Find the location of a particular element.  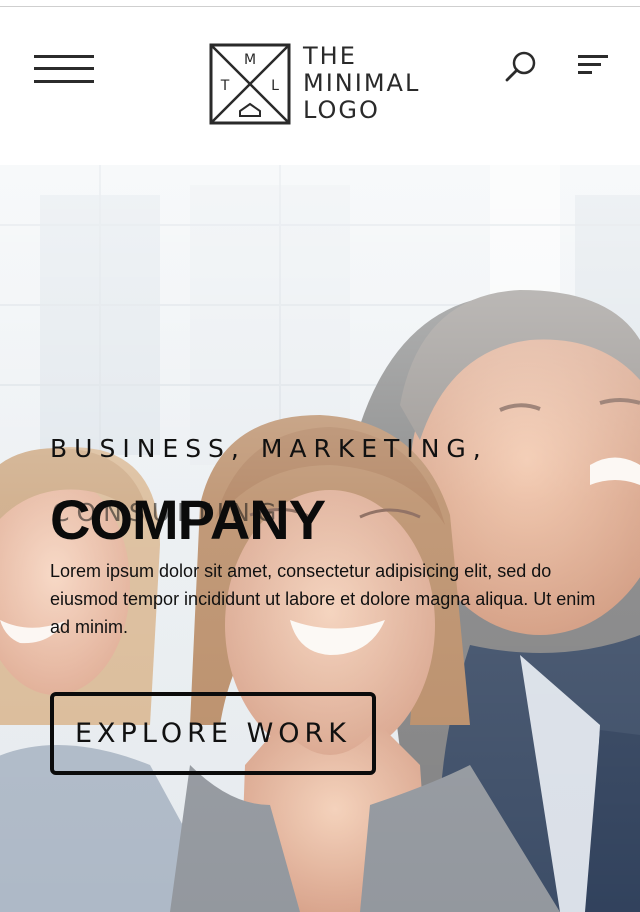

hamburger-menu-icon is located at coordinates (64, 71).